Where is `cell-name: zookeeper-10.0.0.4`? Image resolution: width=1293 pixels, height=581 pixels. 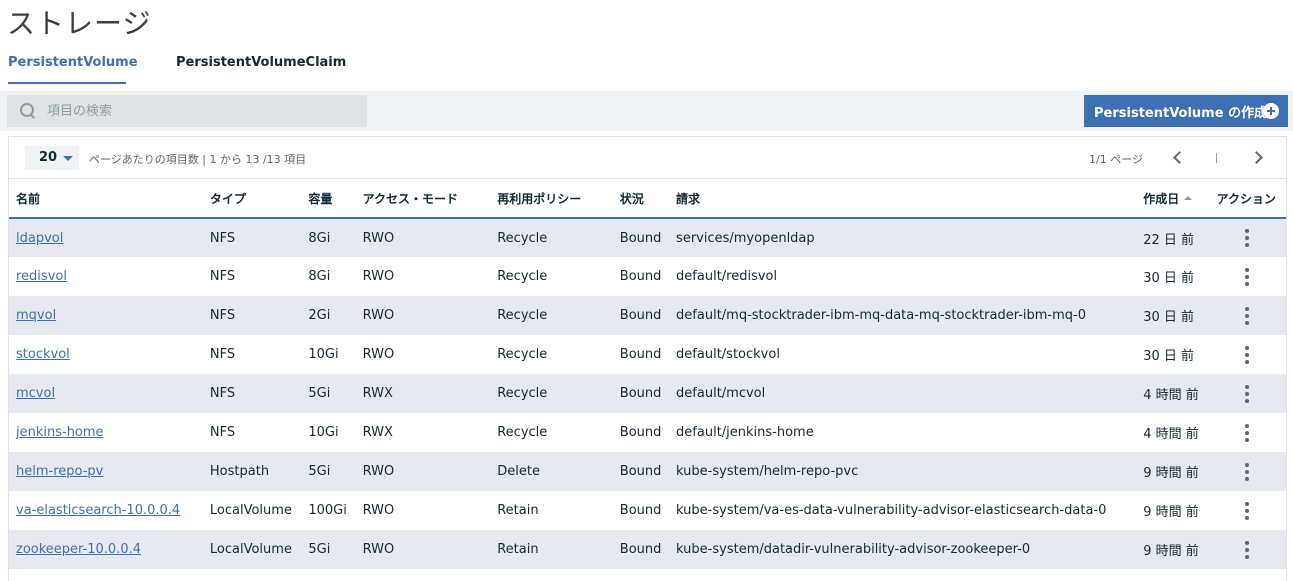 cell-name: zookeeper-10.0.0.4 is located at coordinates (106, 549).